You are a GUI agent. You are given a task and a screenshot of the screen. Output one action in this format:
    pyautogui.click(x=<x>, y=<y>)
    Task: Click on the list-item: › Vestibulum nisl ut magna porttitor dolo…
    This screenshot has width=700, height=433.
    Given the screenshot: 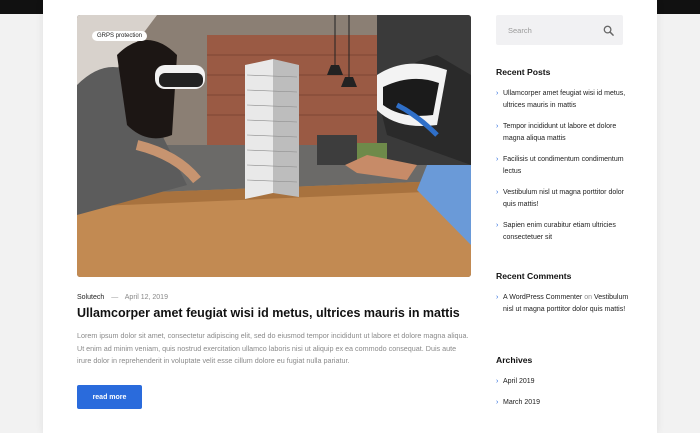 What is the action you would take?
    pyautogui.click(x=563, y=199)
    